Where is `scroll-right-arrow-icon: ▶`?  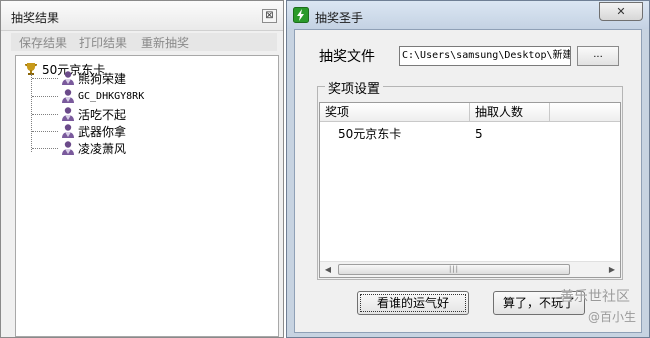 scroll-right-arrow-icon: ▶ is located at coordinates (612, 269).